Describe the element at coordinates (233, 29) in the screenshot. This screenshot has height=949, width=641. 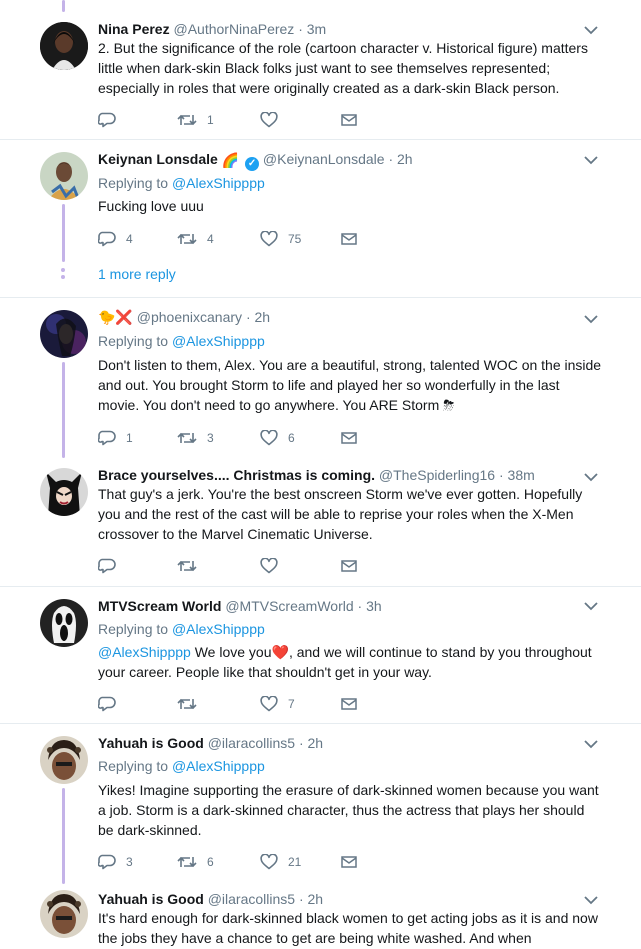
I see `username: @AuthorNinaPerez` at that location.